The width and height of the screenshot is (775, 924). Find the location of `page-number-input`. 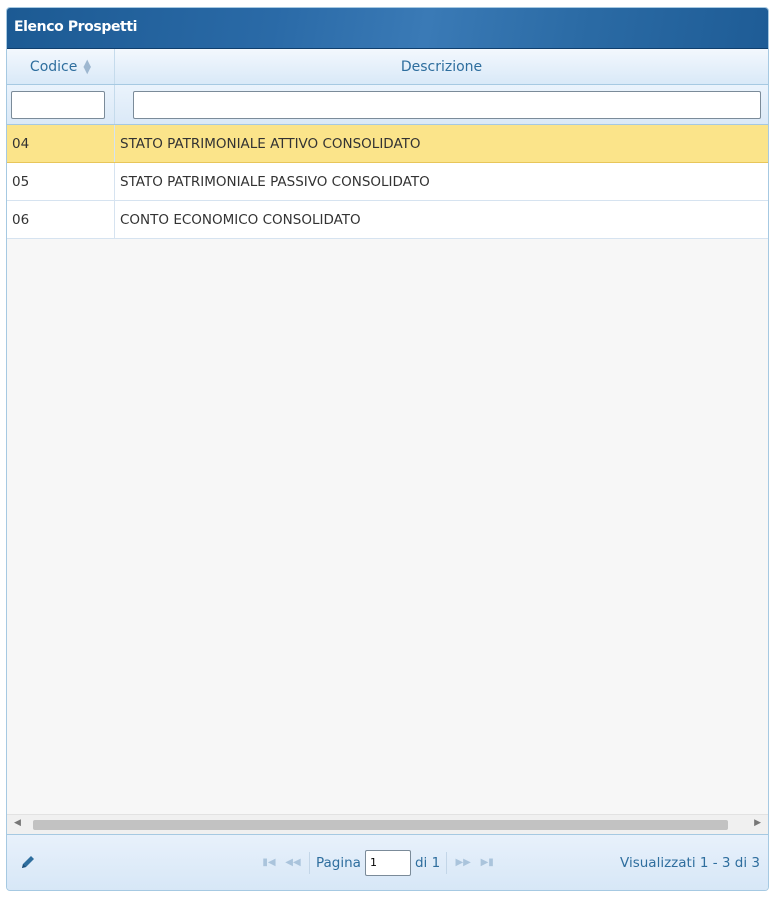

page-number-input is located at coordinates (387, 862).